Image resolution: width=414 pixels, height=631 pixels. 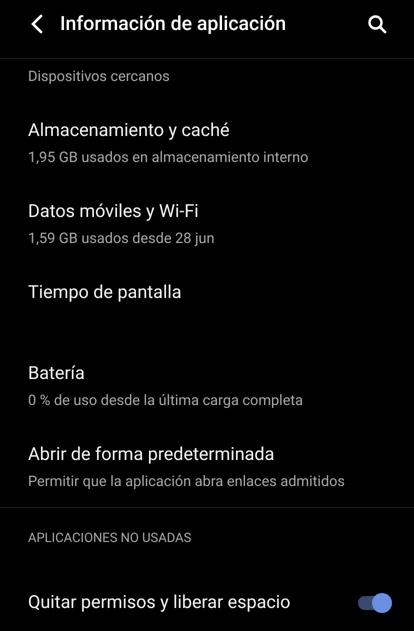 I want to click on item-subtitle: 1,95 GB usados en almacenamiento interno, so click(x=168, y=158).